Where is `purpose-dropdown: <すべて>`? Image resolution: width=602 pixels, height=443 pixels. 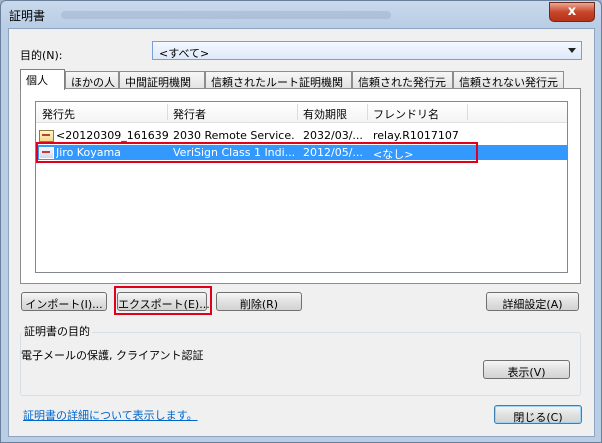 purpose-dropdown: <すべて> is located at coordinates (367, 50).